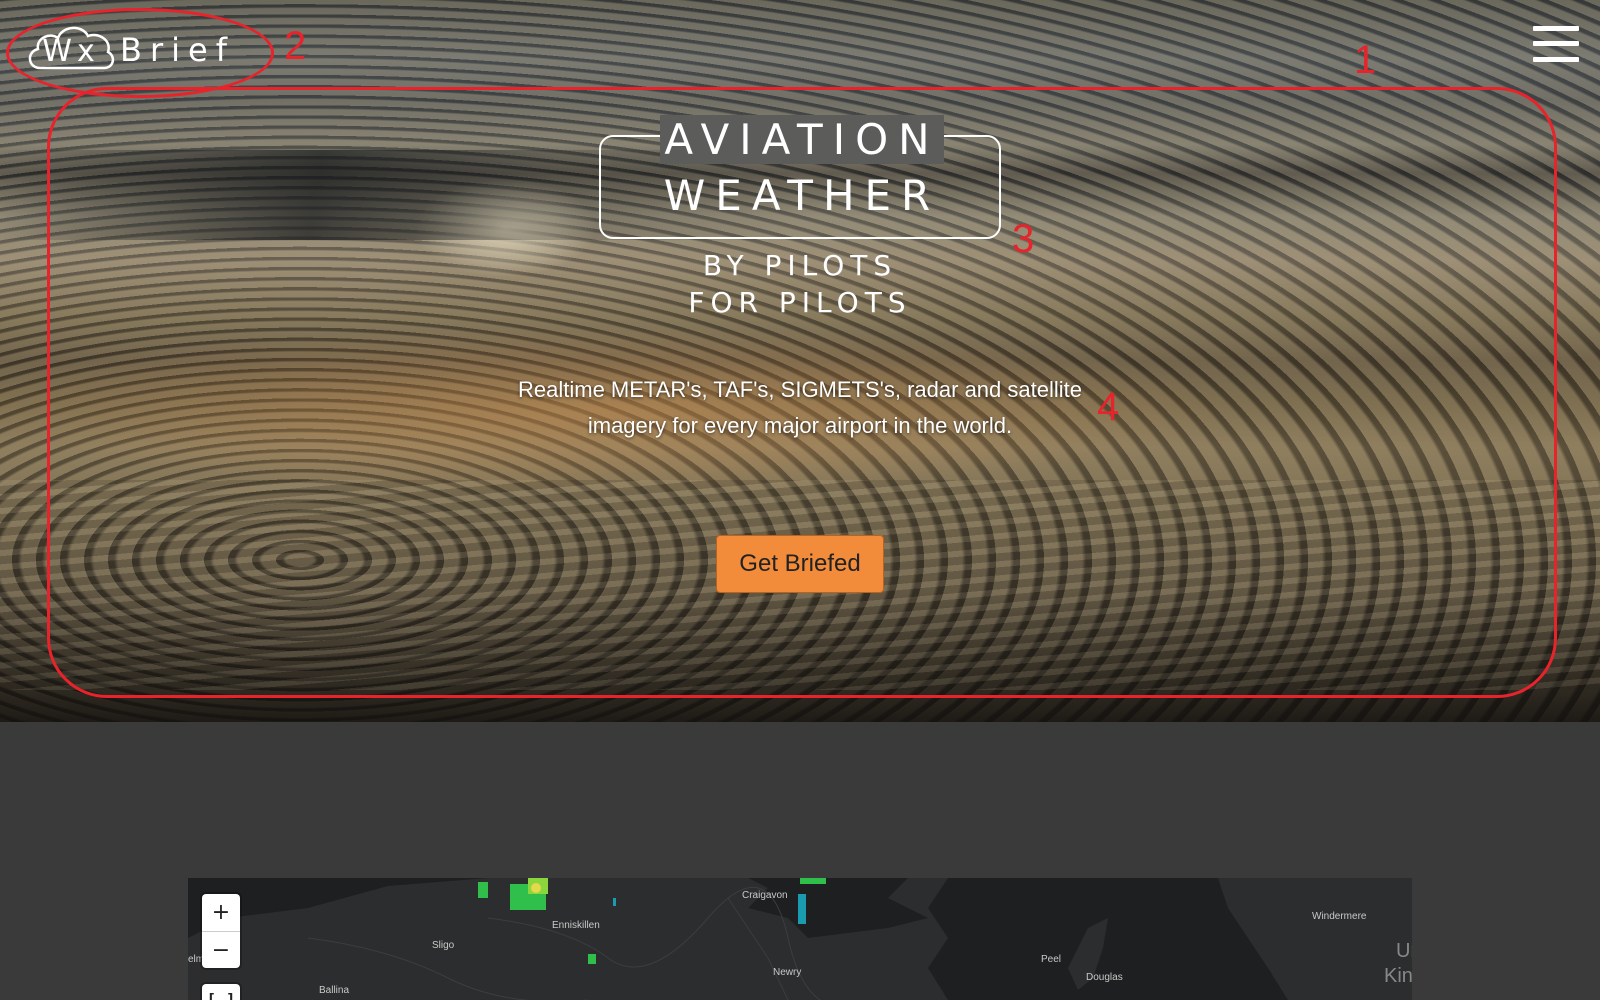 The height and width of the screenshot is (1000, 1600). I want to click on wxbrief-logo: Wx Brief, so click(130, 47).